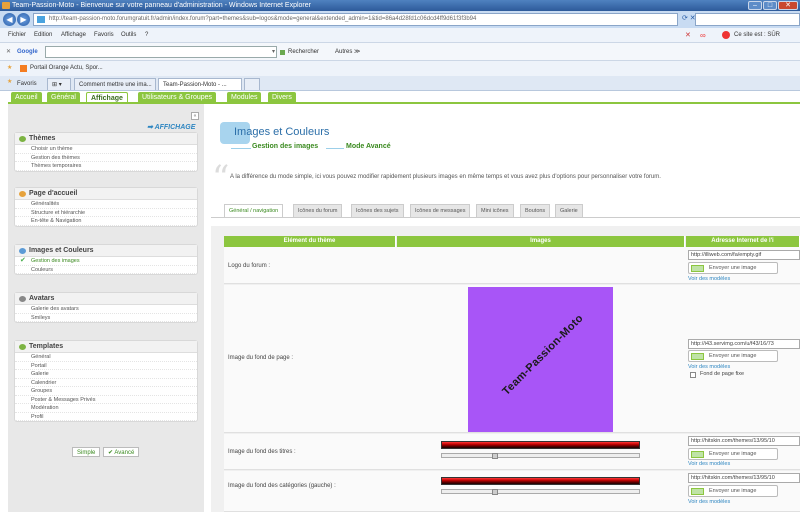  I want to click on collapse-sidebar-button: «, so click(195, 116).